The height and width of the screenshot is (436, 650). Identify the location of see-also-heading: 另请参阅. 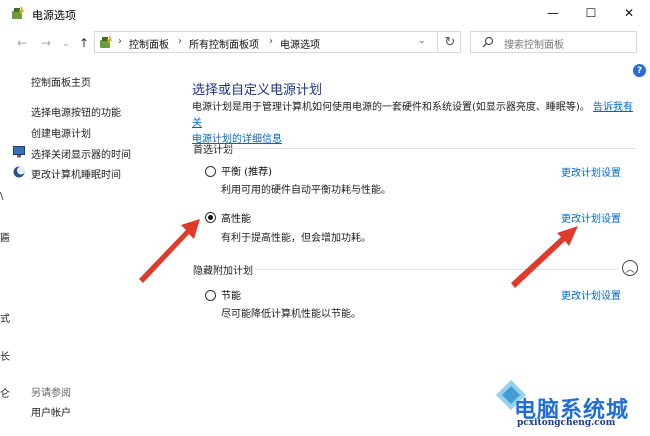
(51, 393).